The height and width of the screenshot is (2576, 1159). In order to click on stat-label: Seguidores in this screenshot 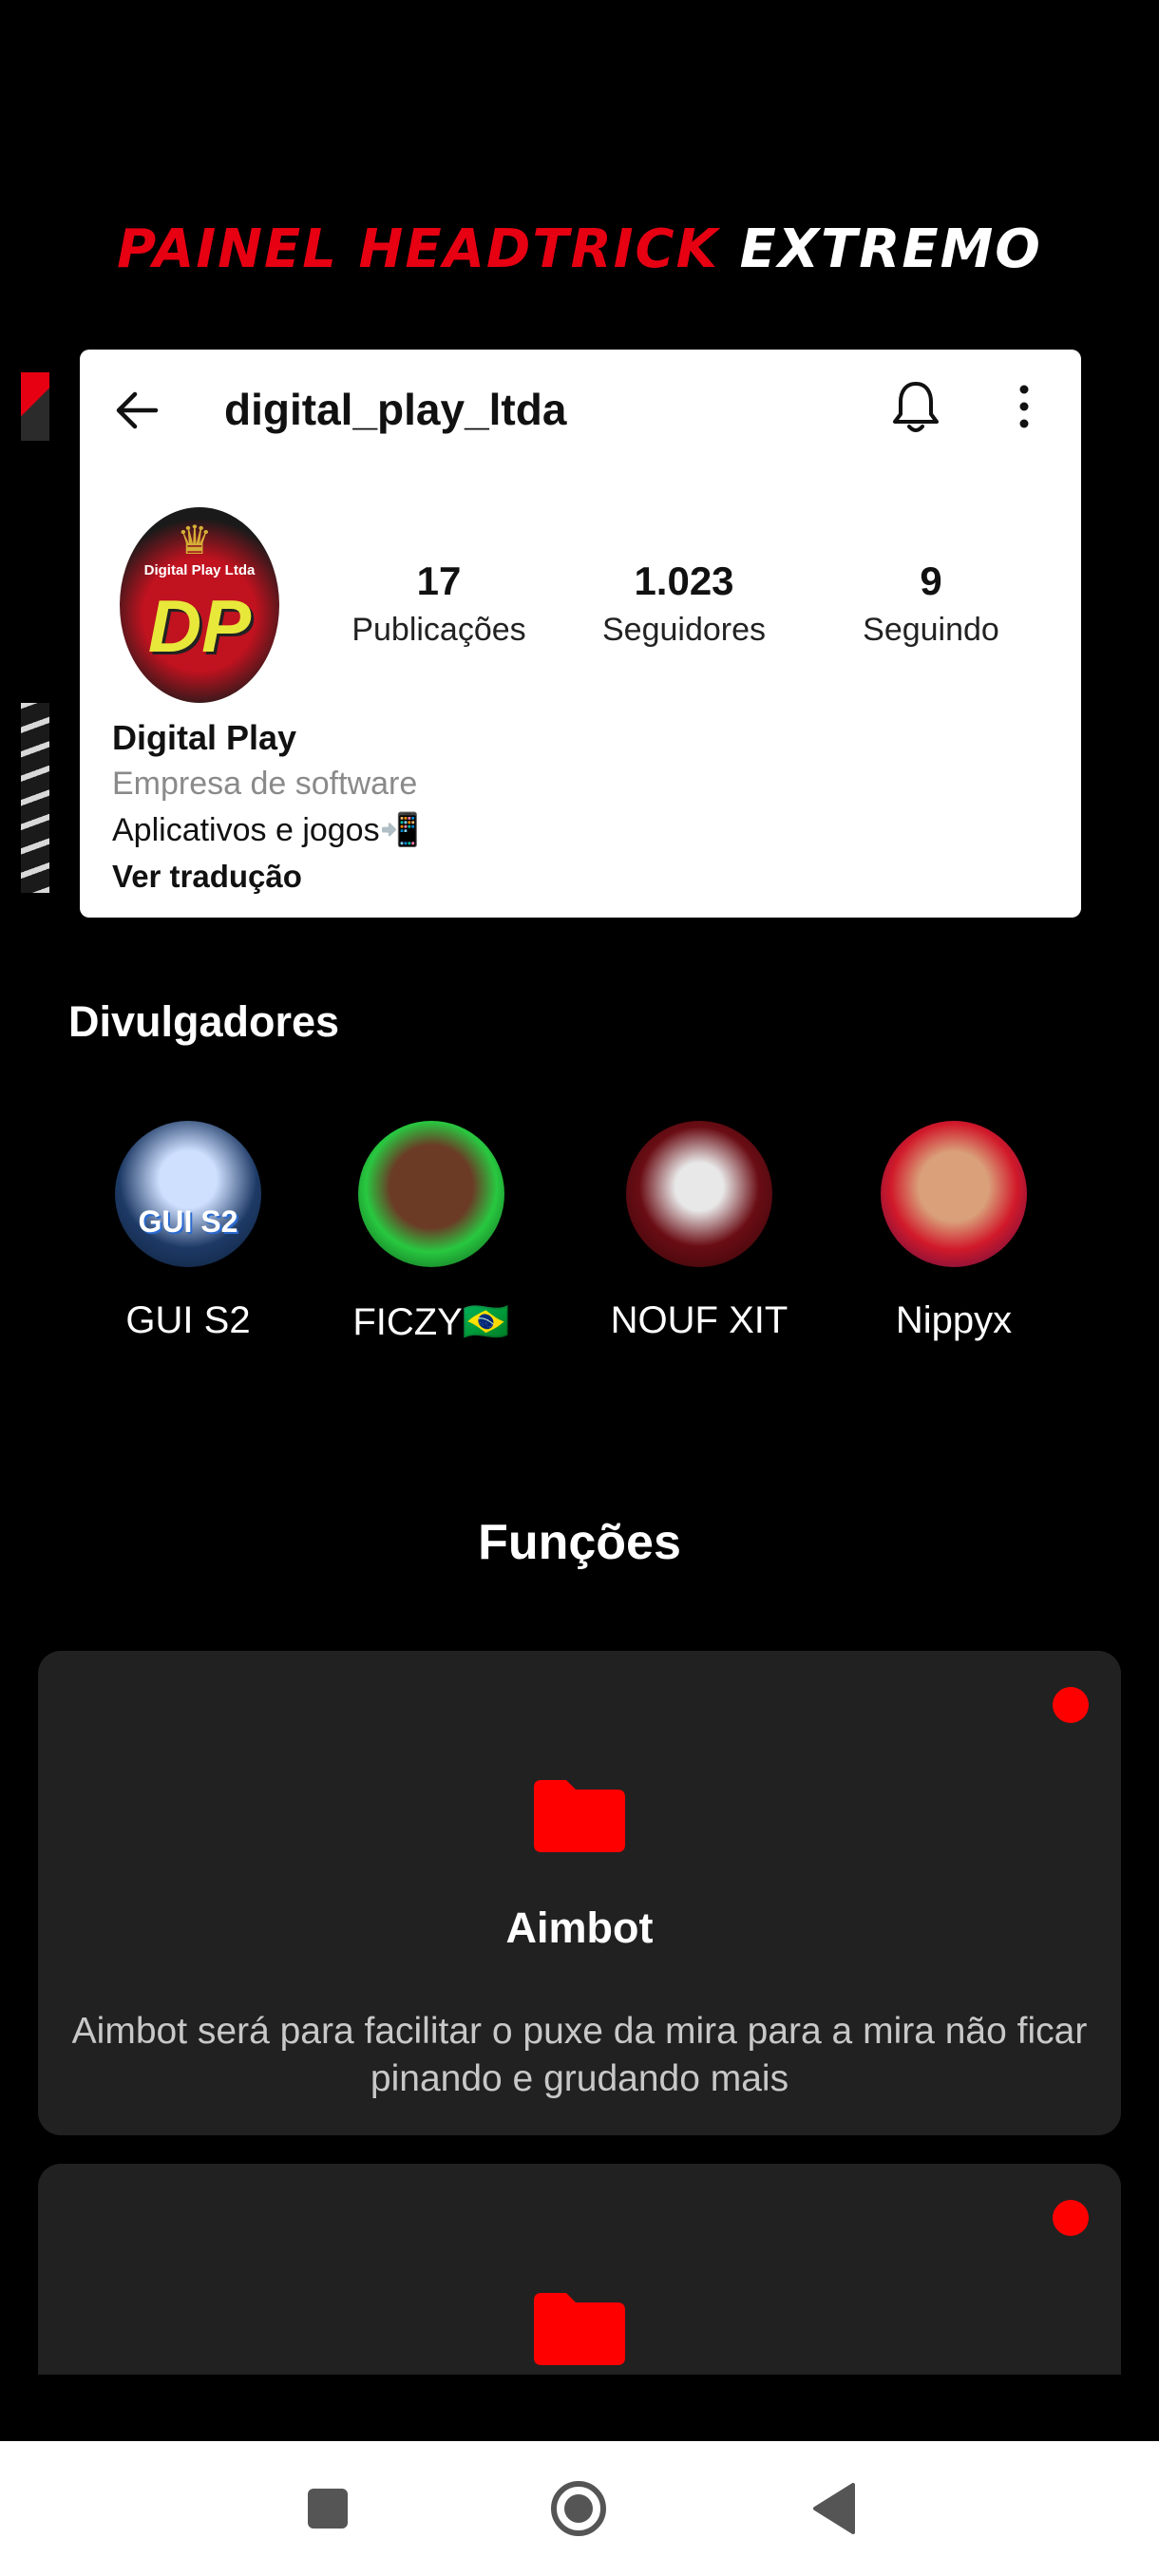, I will do `click(683, 630)`.